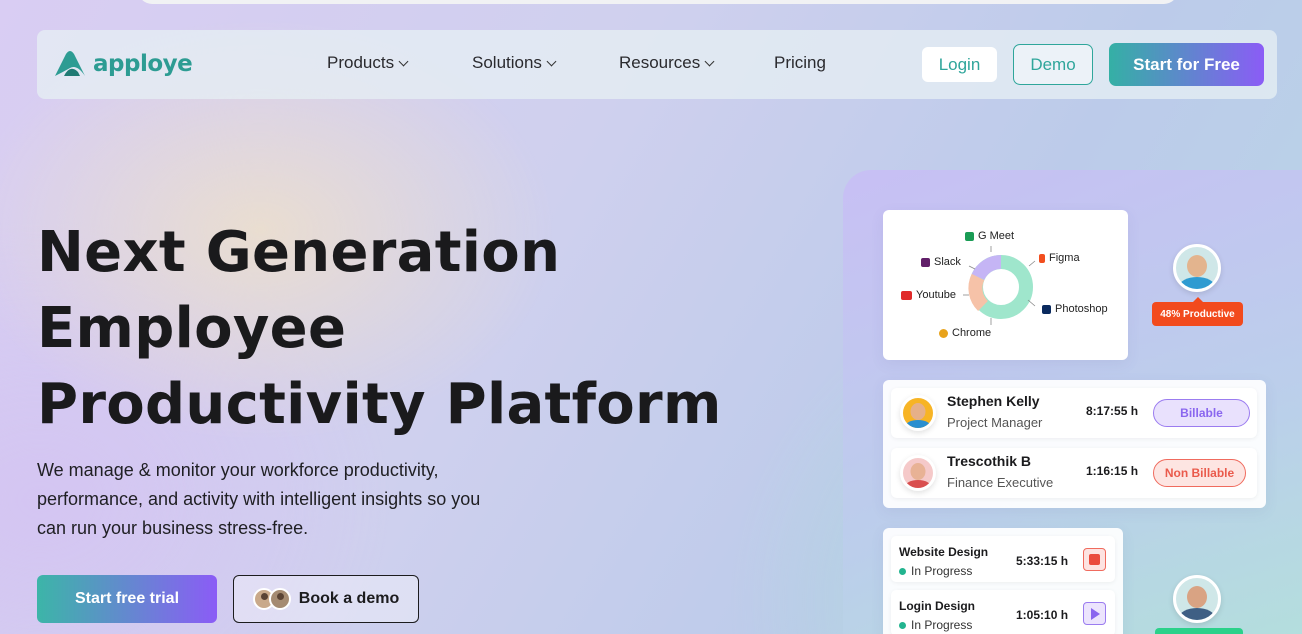  What do you see at coordinates (1003, 612) in the screenshot?
I see `task-row: Login Design In Progress 1:05:10 h` at bounding box center [1003, 612].